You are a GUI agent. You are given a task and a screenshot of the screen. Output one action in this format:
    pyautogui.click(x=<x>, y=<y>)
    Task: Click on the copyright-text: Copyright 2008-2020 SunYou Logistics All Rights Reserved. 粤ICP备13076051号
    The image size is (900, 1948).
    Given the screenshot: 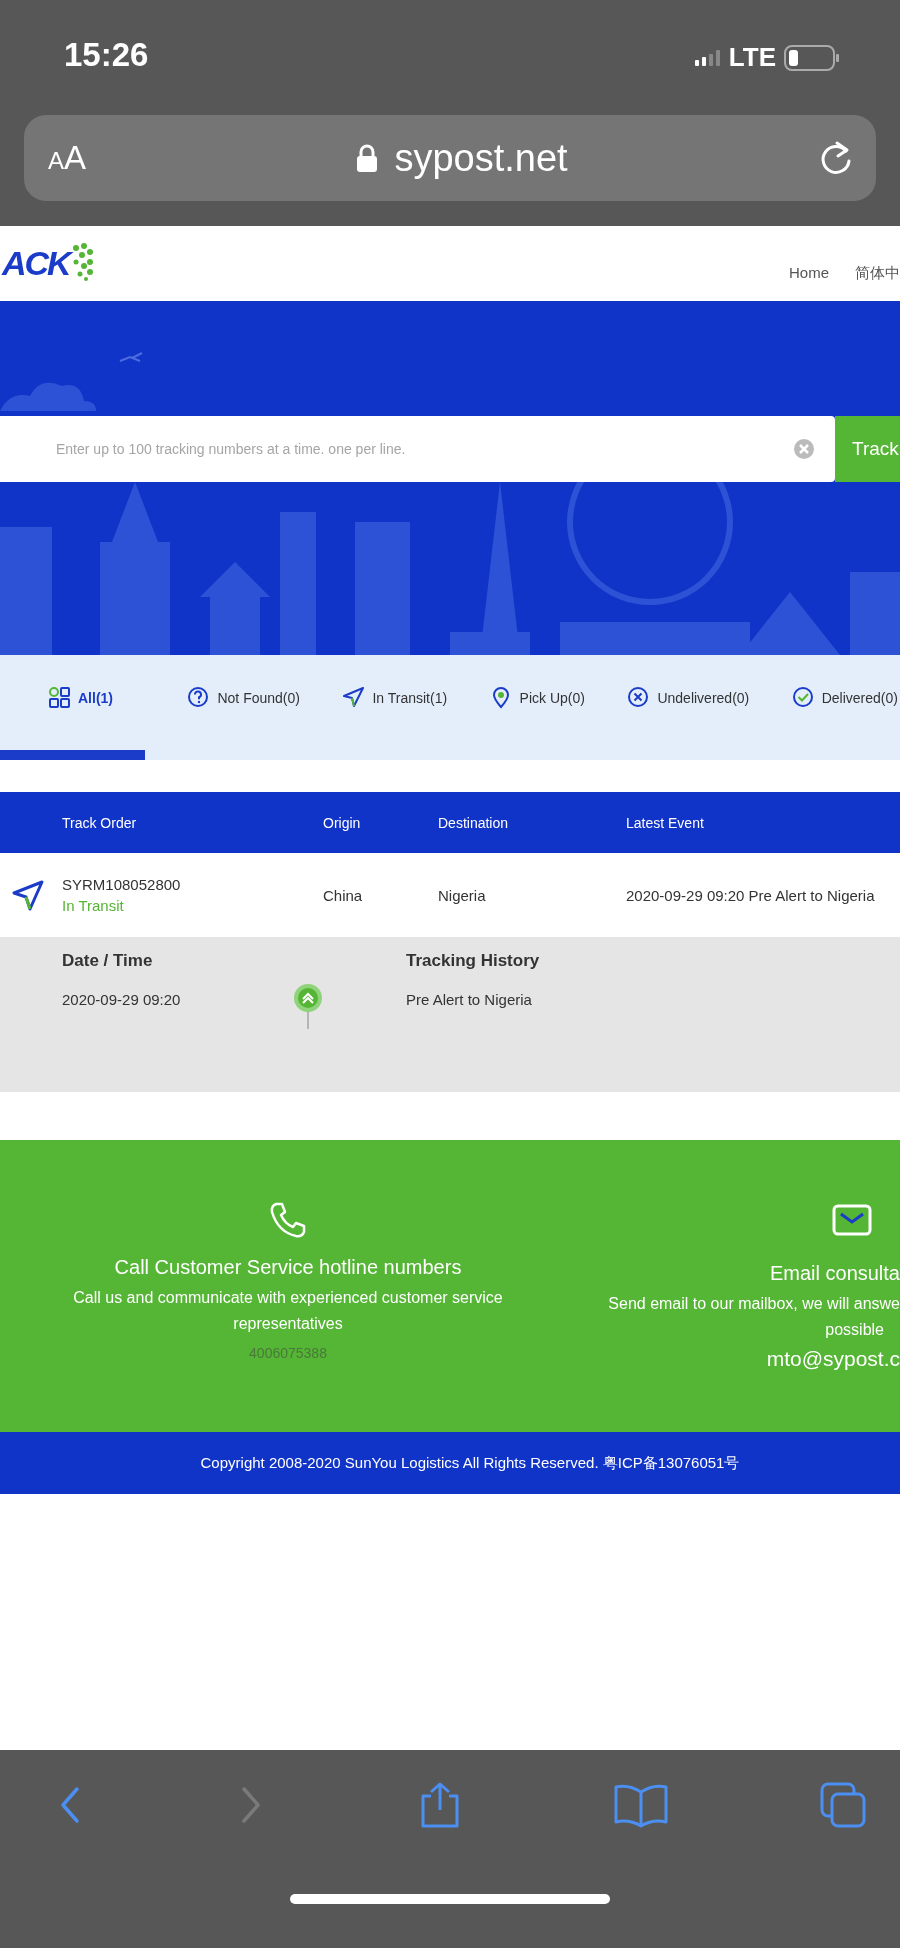 What is the action you would take?
    pyautogui.click(x=469, y=1463)
    